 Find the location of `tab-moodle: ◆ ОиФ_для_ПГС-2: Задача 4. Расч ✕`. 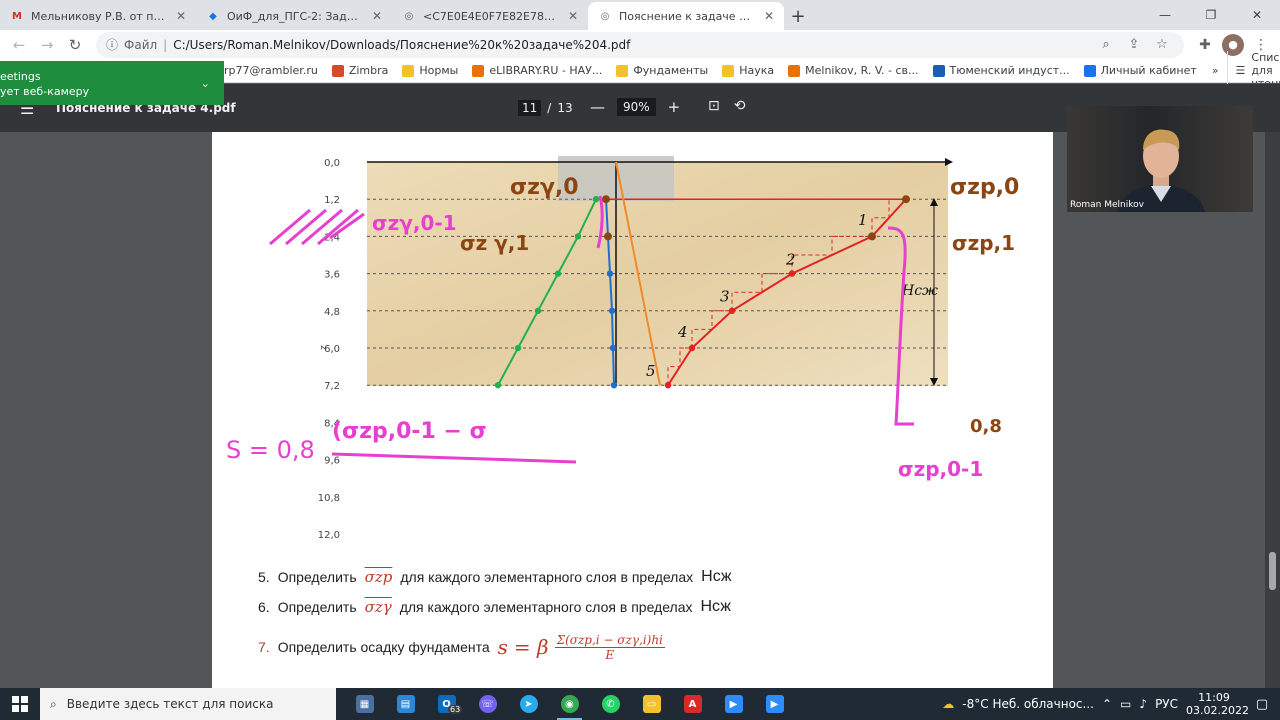

tab-moodle: ◆ ОиФ_для_ПГС-2: Задача 4. Расч ✕ is located at coordinates (294, 16).